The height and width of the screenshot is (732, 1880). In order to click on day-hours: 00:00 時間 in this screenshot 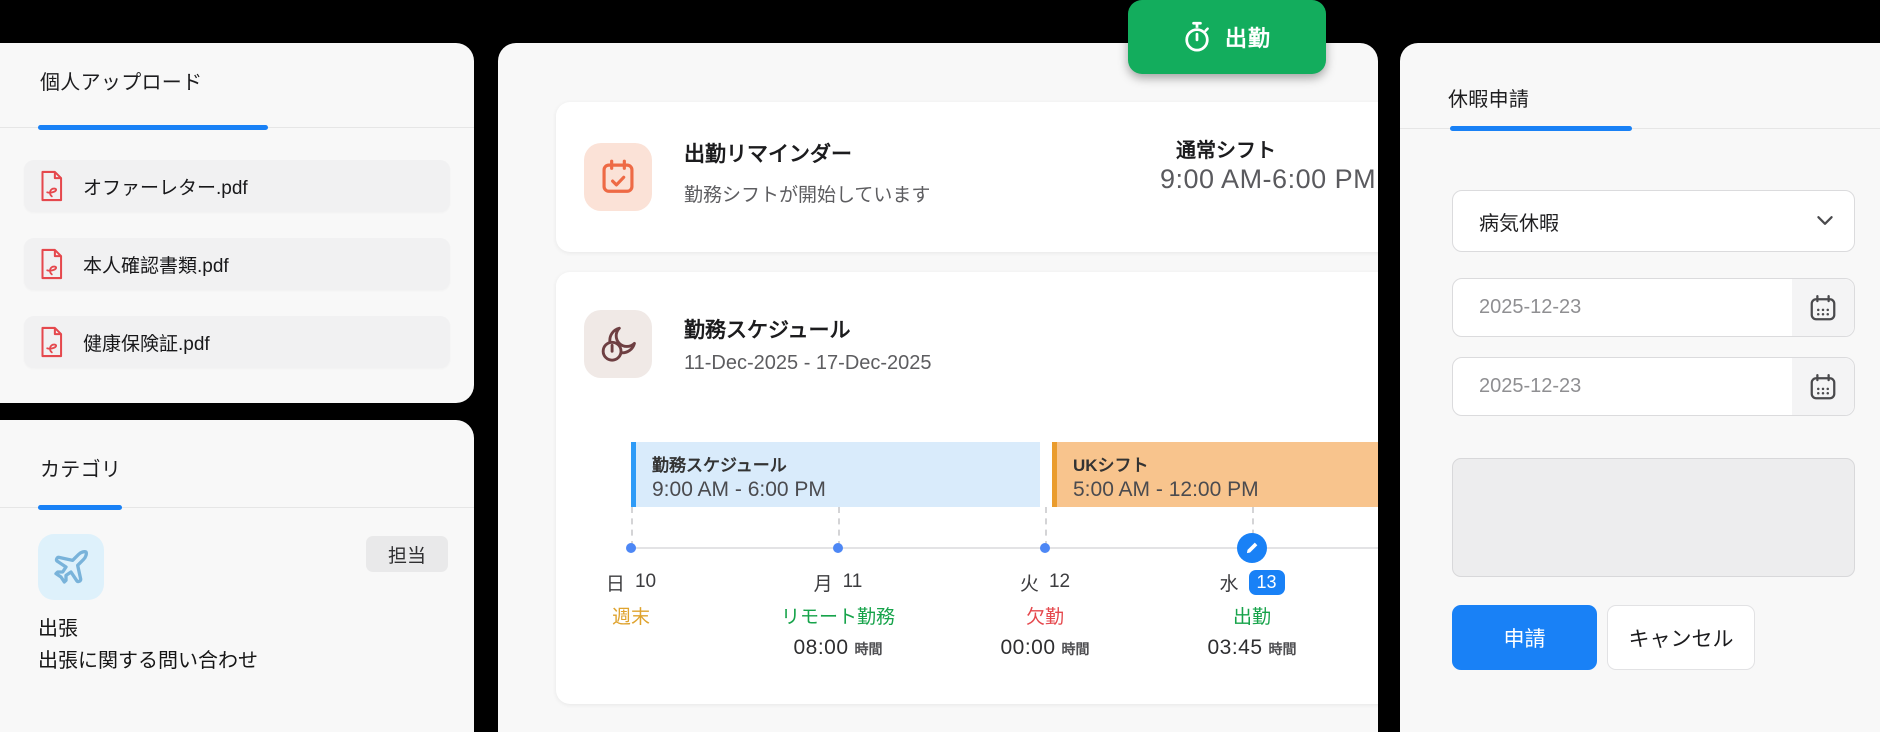, I will do `click(1044, 648)`.